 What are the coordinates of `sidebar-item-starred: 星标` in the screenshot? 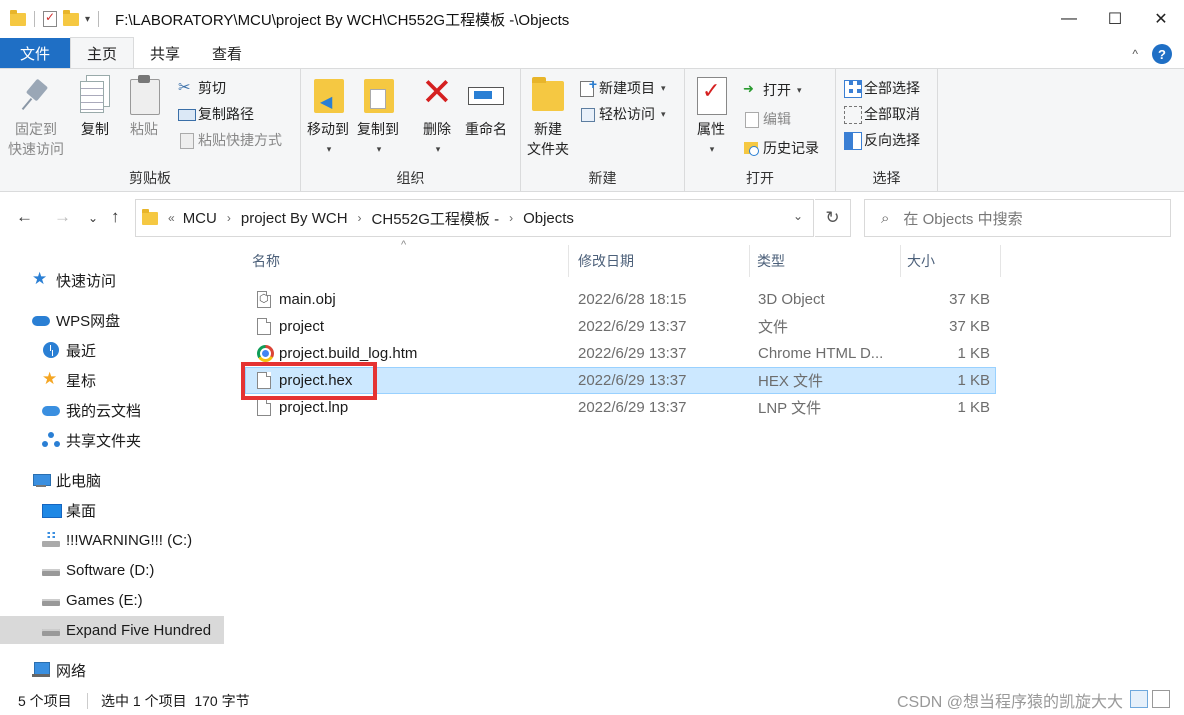 It's located at (69, 380).